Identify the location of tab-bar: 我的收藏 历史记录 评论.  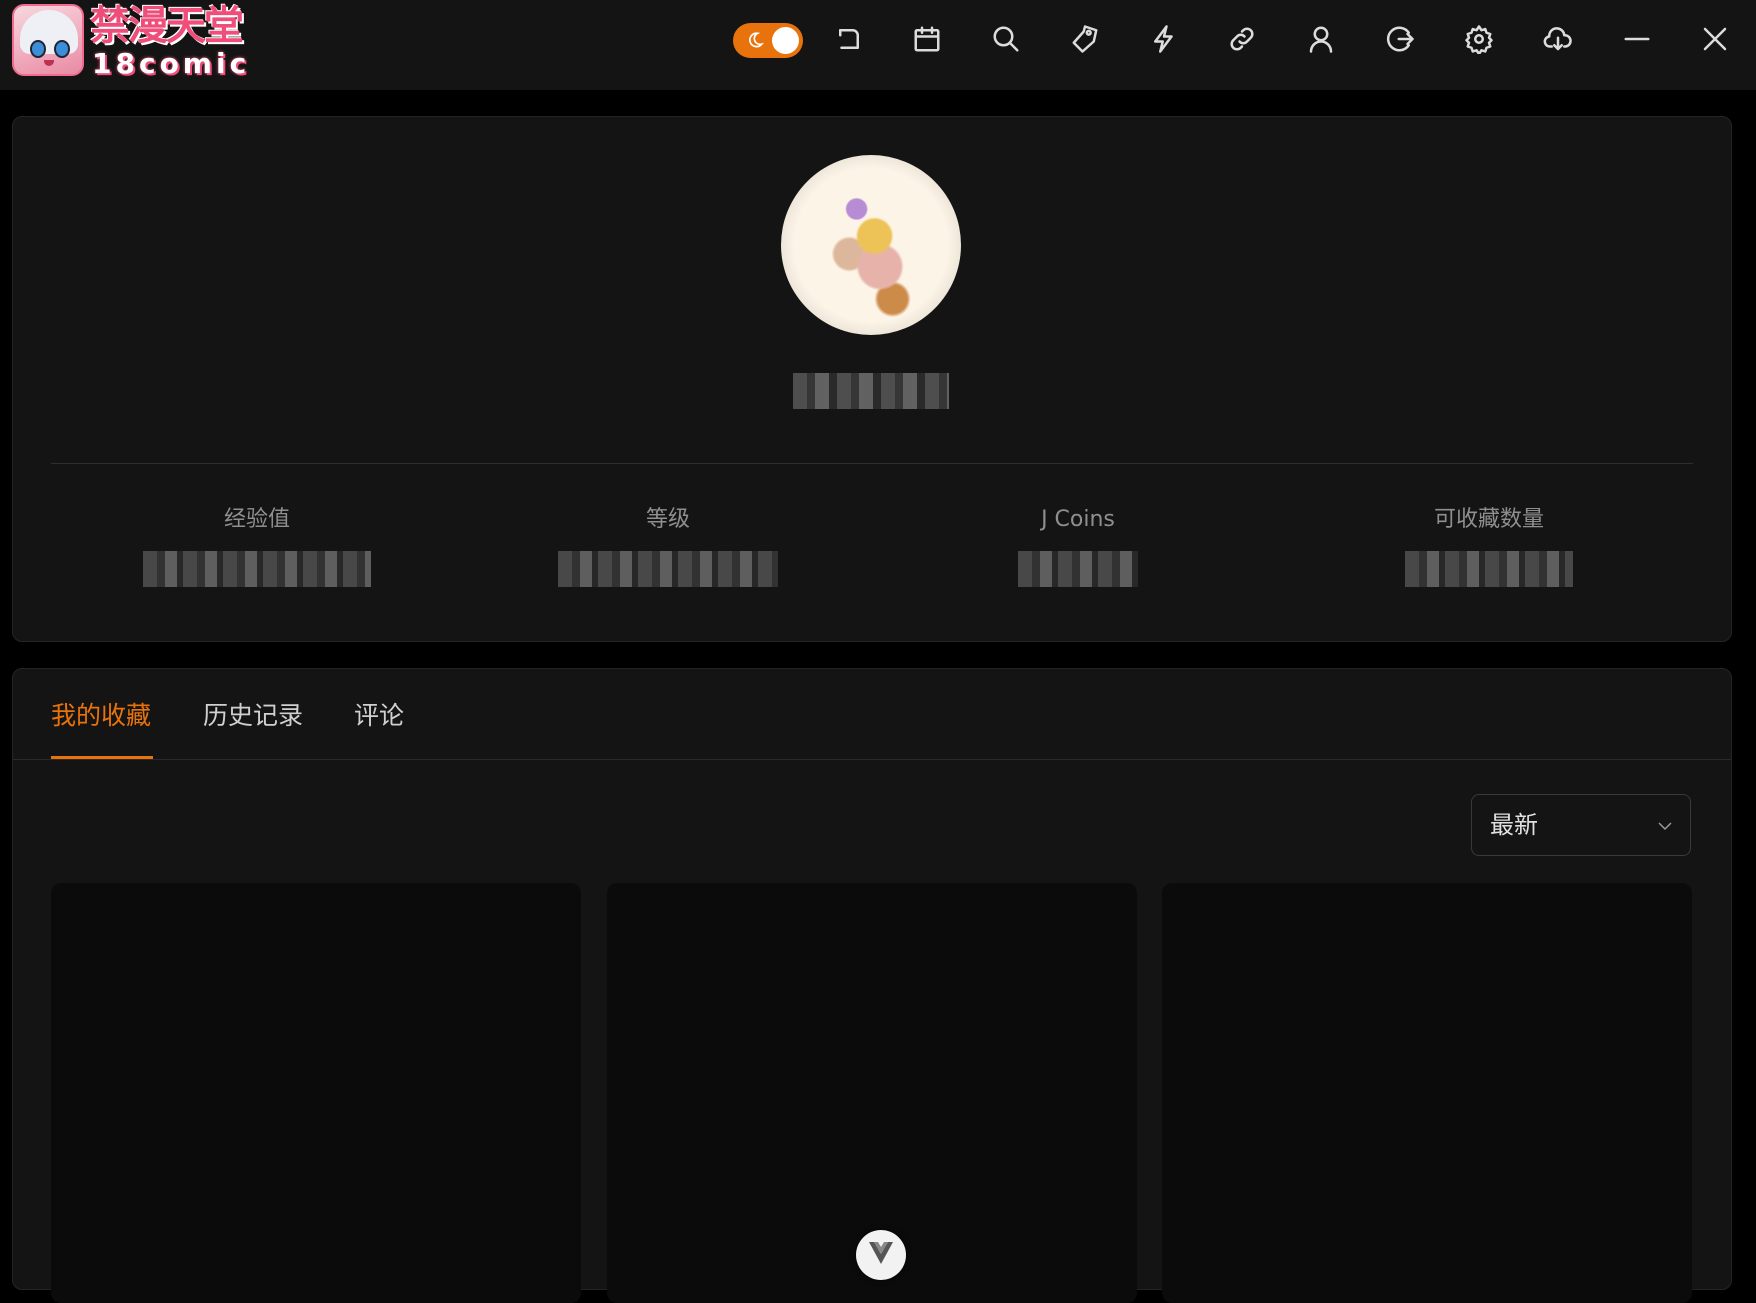
(872, 714).